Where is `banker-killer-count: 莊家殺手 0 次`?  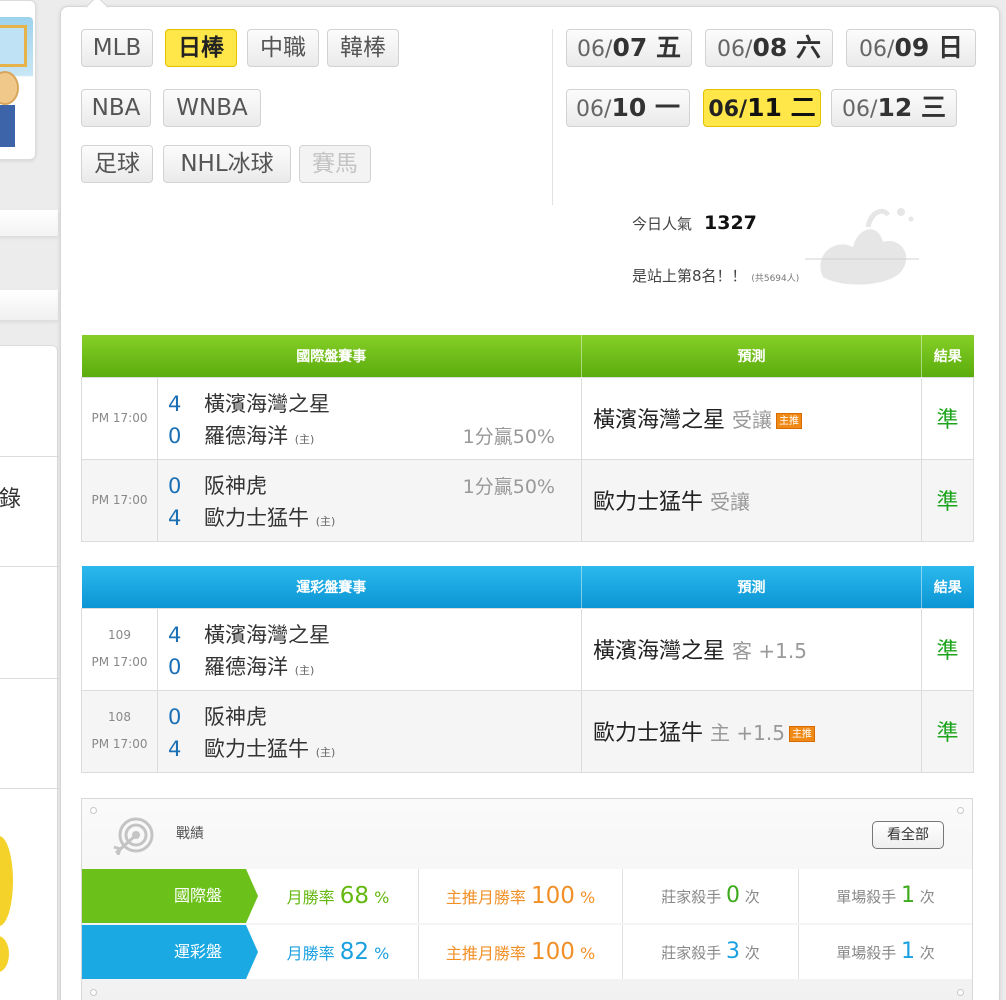 banker-killer-count: 莊家殺手 0 次 is located at coordinates (710, 896).